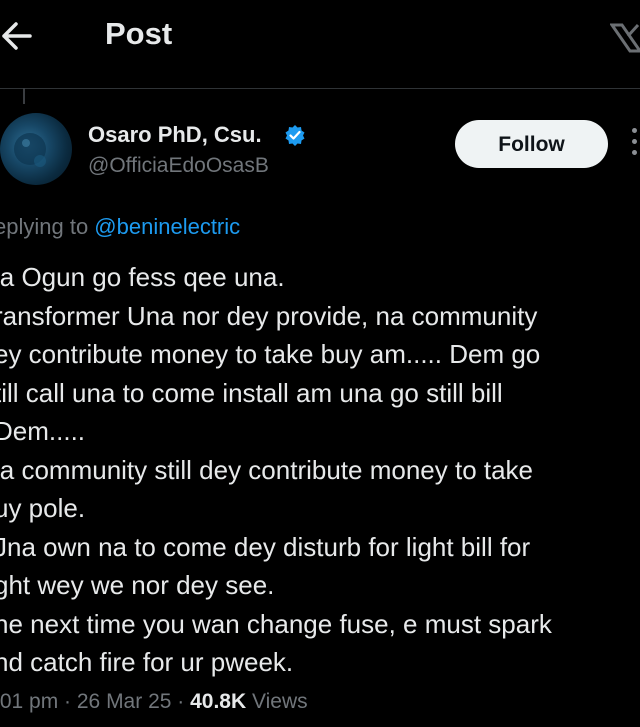 Image resolution: width=640 pixels, height=727 pixels. I want to click on replying-to-label: eplying to, so click(47, 226).